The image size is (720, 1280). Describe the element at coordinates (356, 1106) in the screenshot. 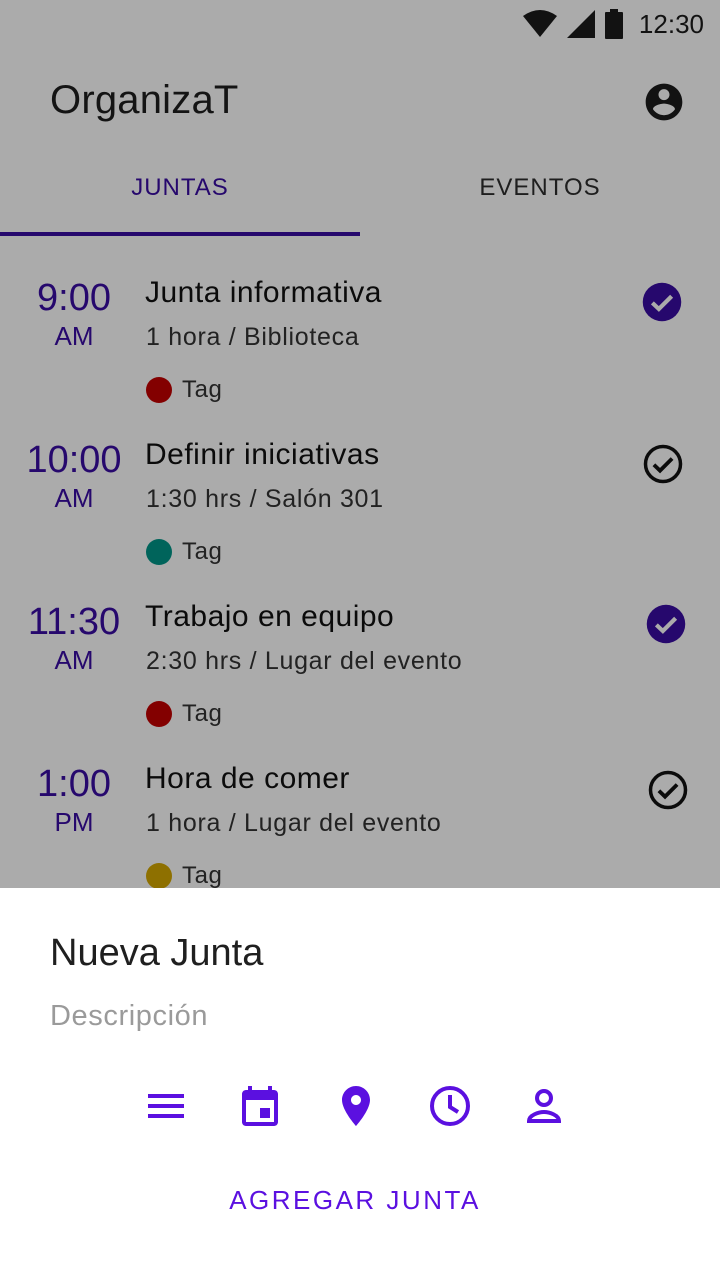

I see `location-pin-icon` at that location.